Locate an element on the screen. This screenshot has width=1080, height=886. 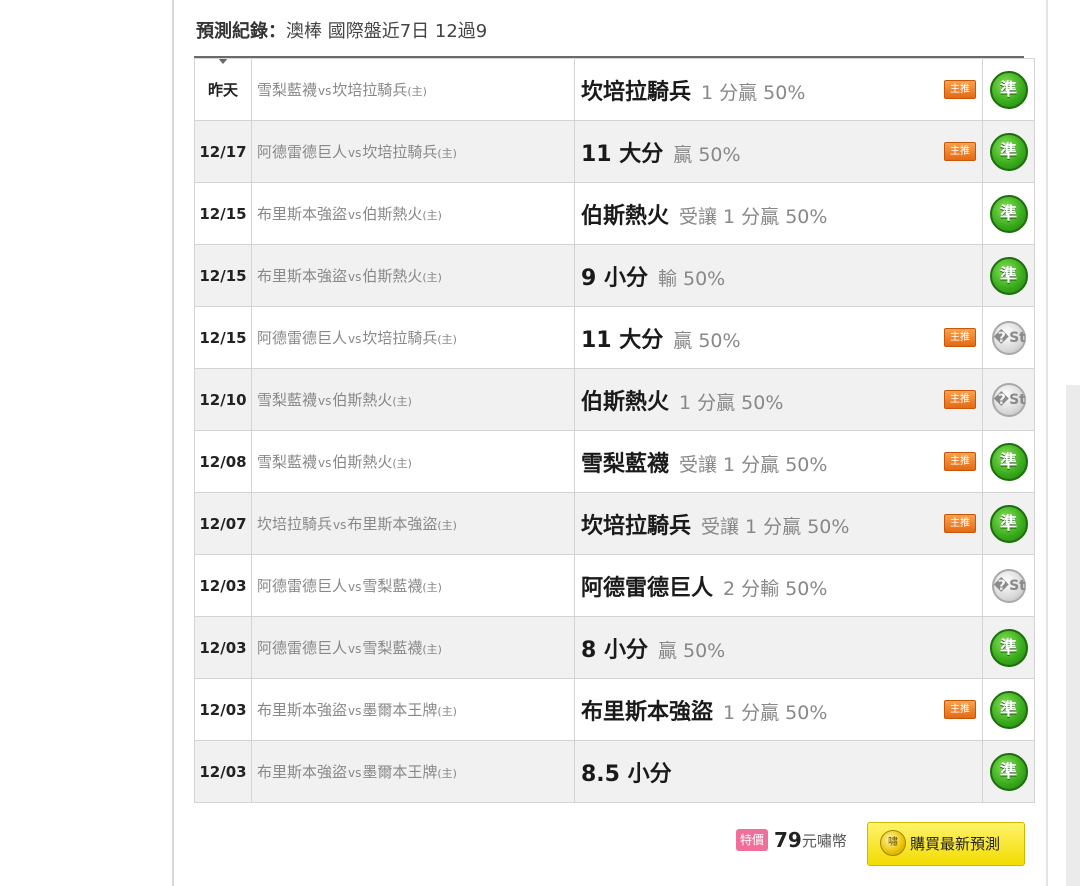
table-row: 12/10 雪梨藍襪vs伯斯熱火(主) 伯斯熱火 1 分贏 50% 主推 �St is located at coordinates (614, 399).